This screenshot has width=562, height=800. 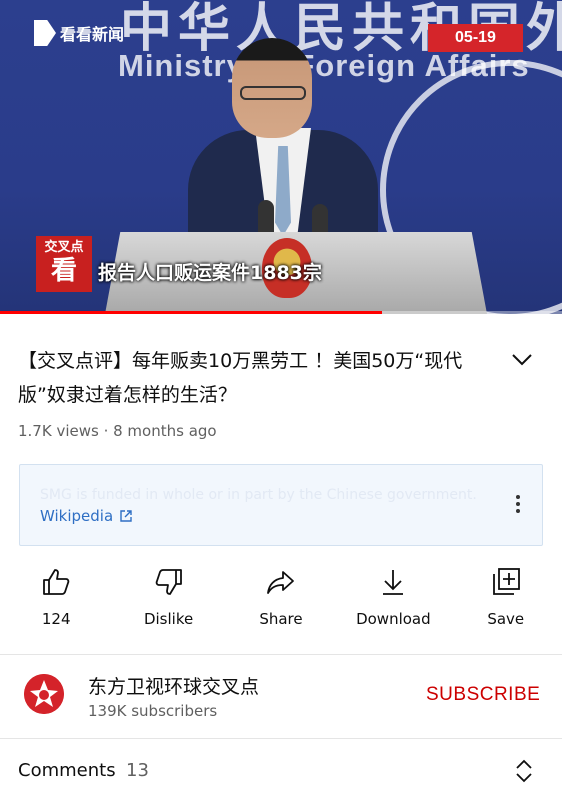 What do you see at coordinates (117, 431) in the screenshot?
I see `video-meta: 1.7K views · 8 months ago` at bounding box center [117, 431].